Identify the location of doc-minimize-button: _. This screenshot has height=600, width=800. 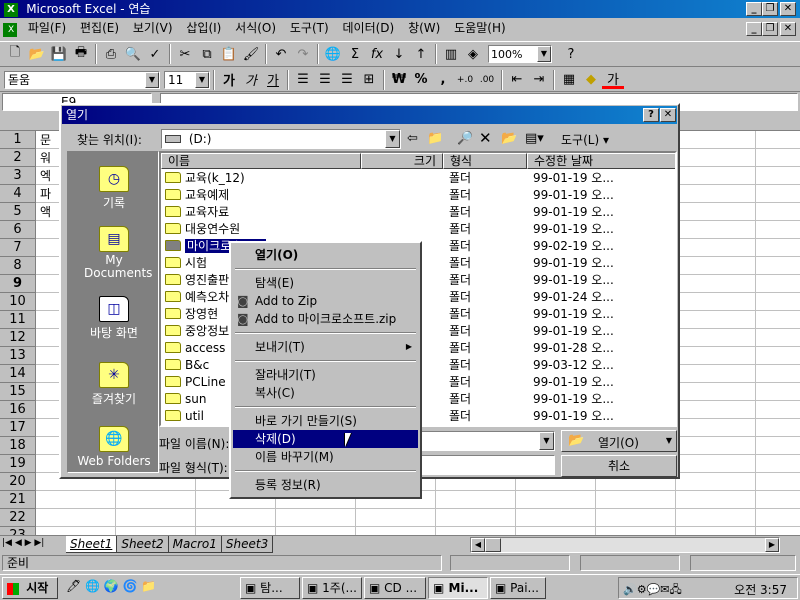
(754, 29).